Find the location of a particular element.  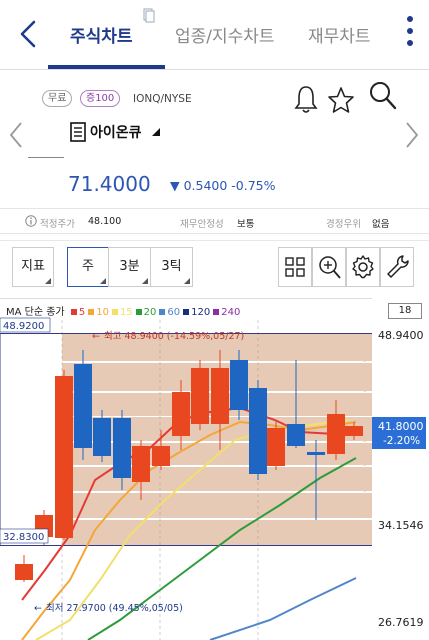

period-3tick-label: 3틱 is located at coordinates (171, 266).